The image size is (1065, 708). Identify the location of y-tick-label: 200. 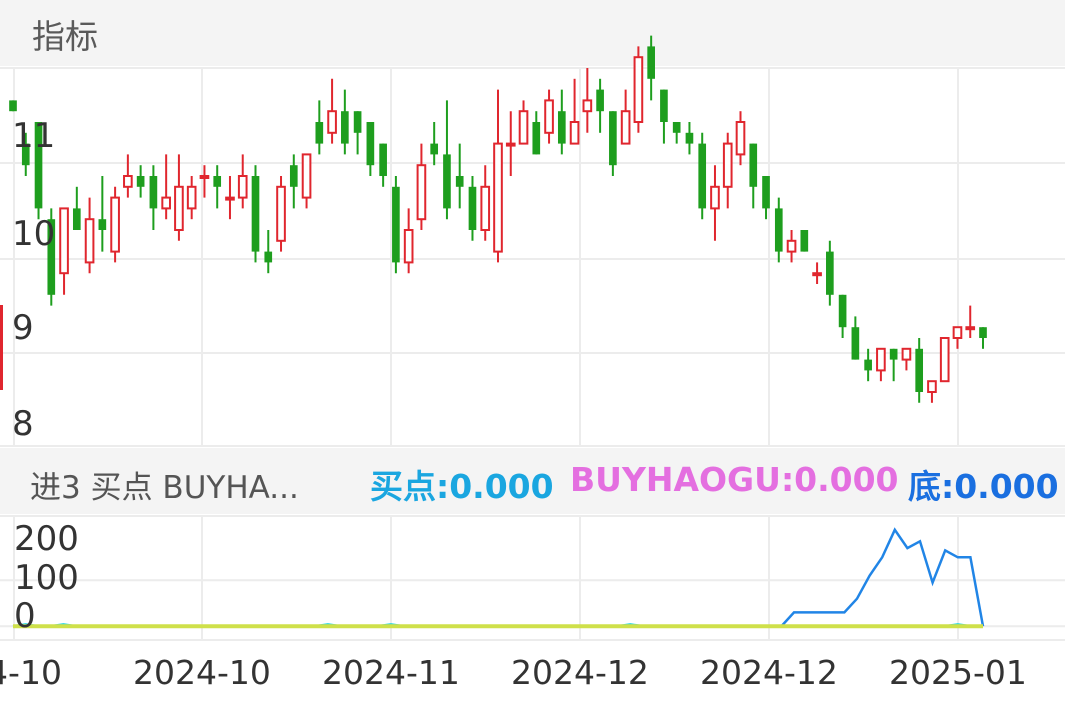
(46, 539).